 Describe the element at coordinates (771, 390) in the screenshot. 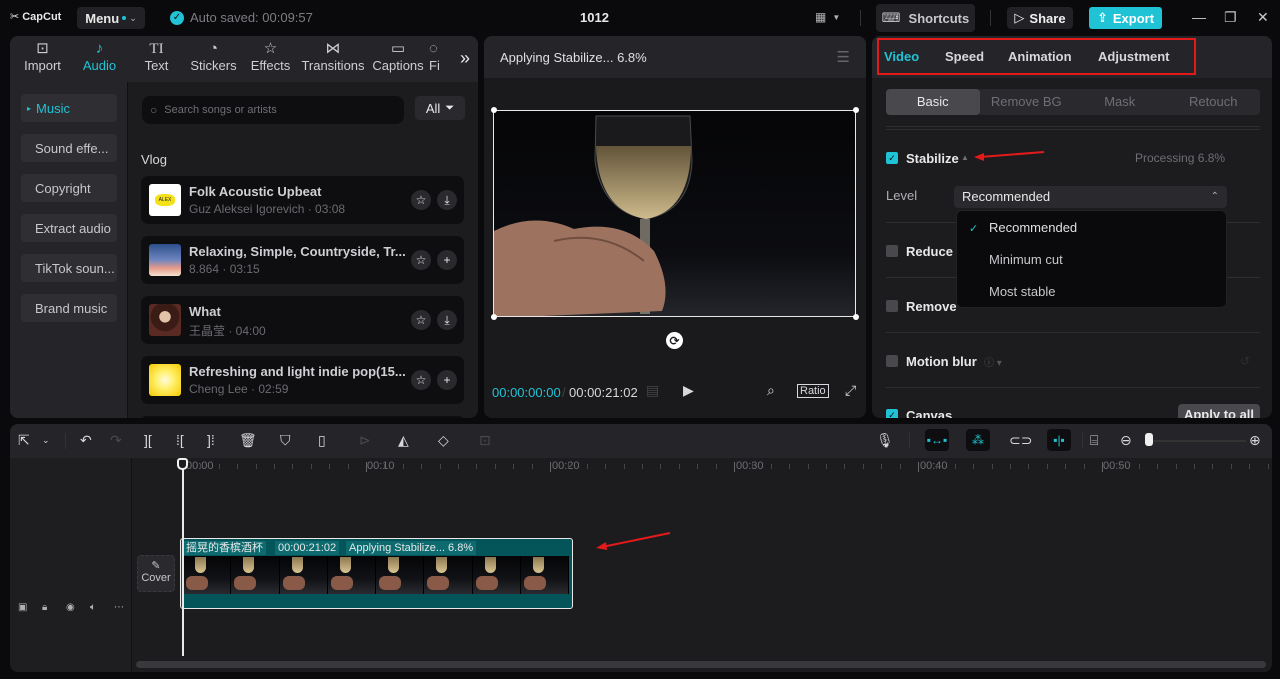

I see `zoom-preview-icon: ⌕` at that location.